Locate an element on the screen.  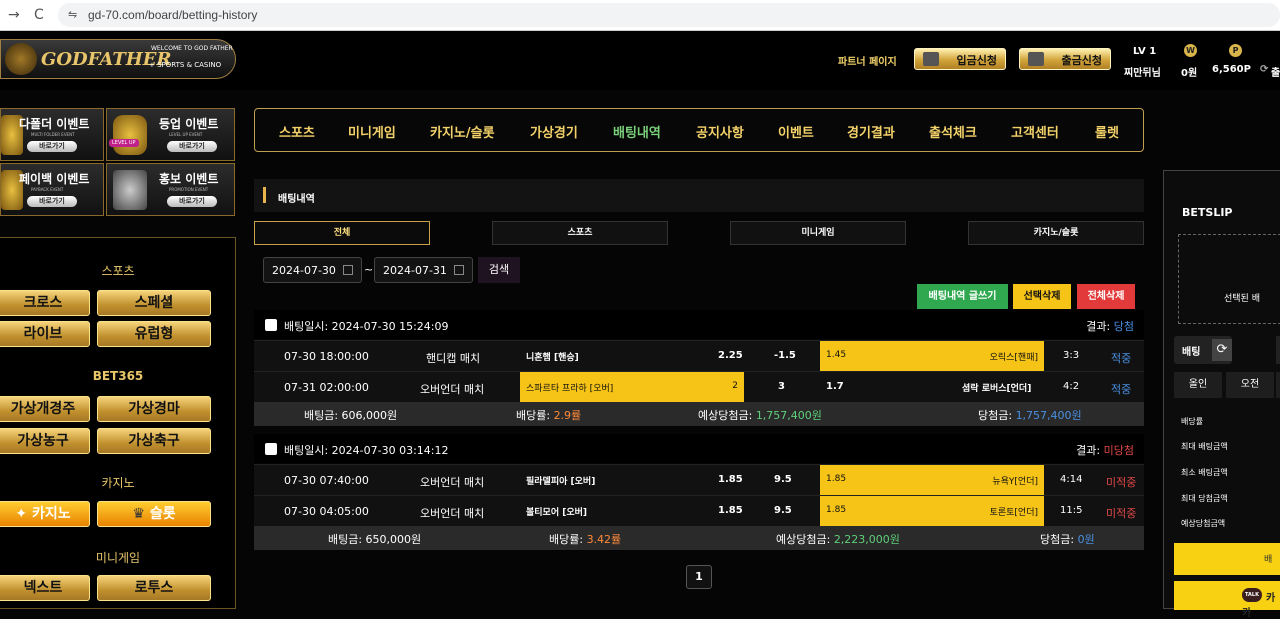
deposit-button: 입금신청 is located at coordinates (960, 59).